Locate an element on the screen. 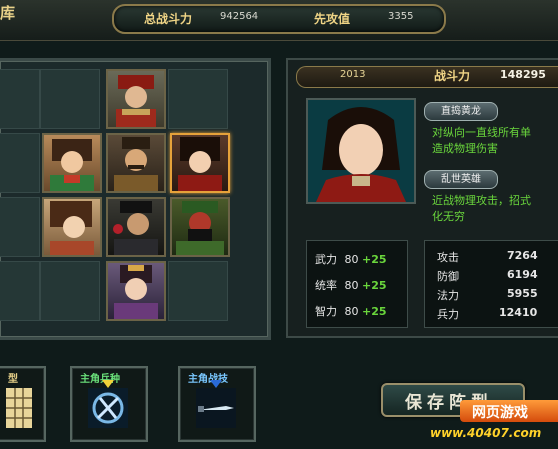  watermark-text: 网页游戏 is located at coordinates (500, 413).